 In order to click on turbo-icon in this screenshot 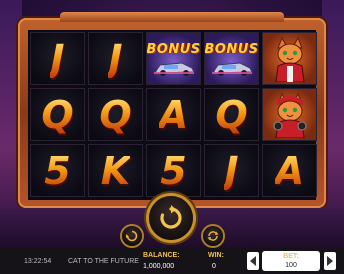, I will do `click(213, 236)`.